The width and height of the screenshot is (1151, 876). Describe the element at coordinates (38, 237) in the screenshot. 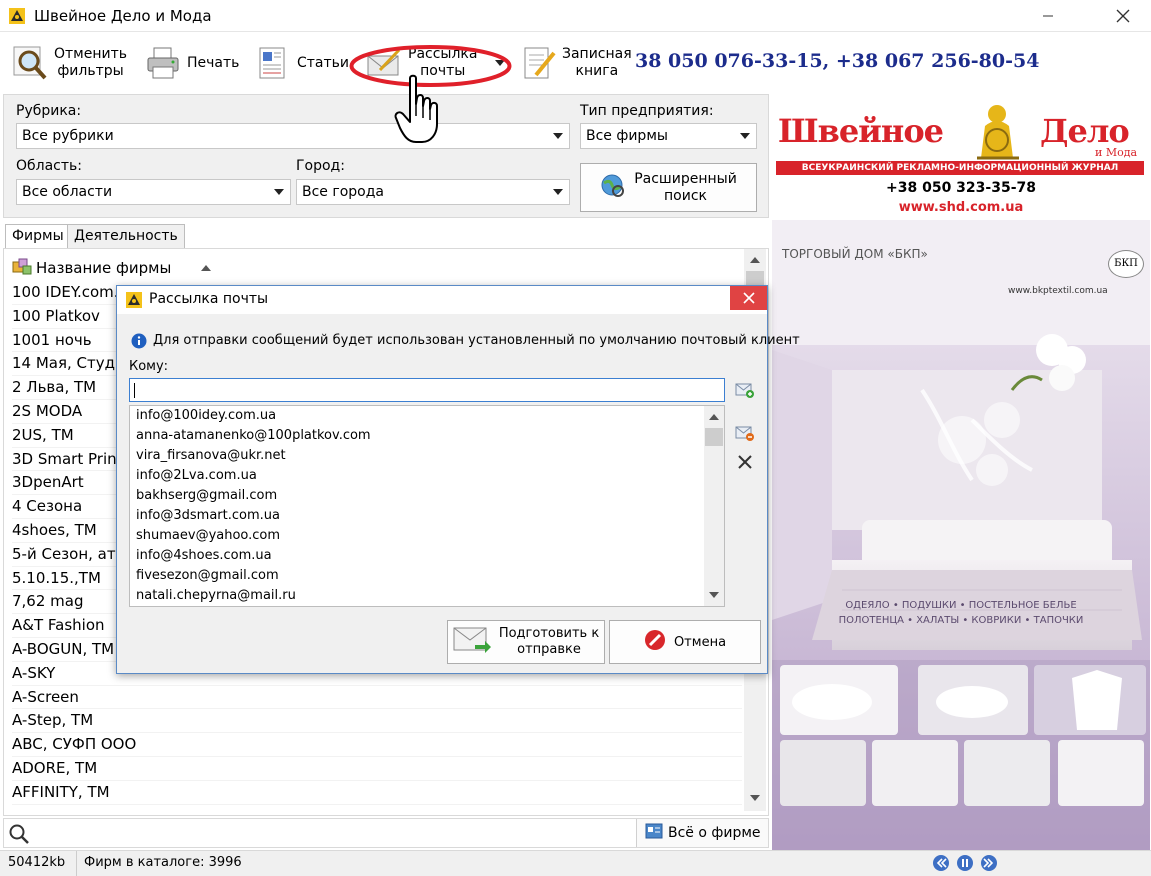

I see `tab-firms: Фирмы` at that location.